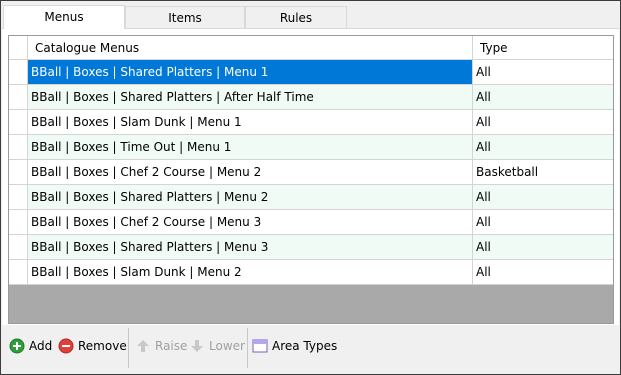 The width and height of the screenshot is (621, 375). I want to click on cell-catalogue-menu: BBall | Boxes | Chef 2 Course | Menu 2, so click(250, 172).